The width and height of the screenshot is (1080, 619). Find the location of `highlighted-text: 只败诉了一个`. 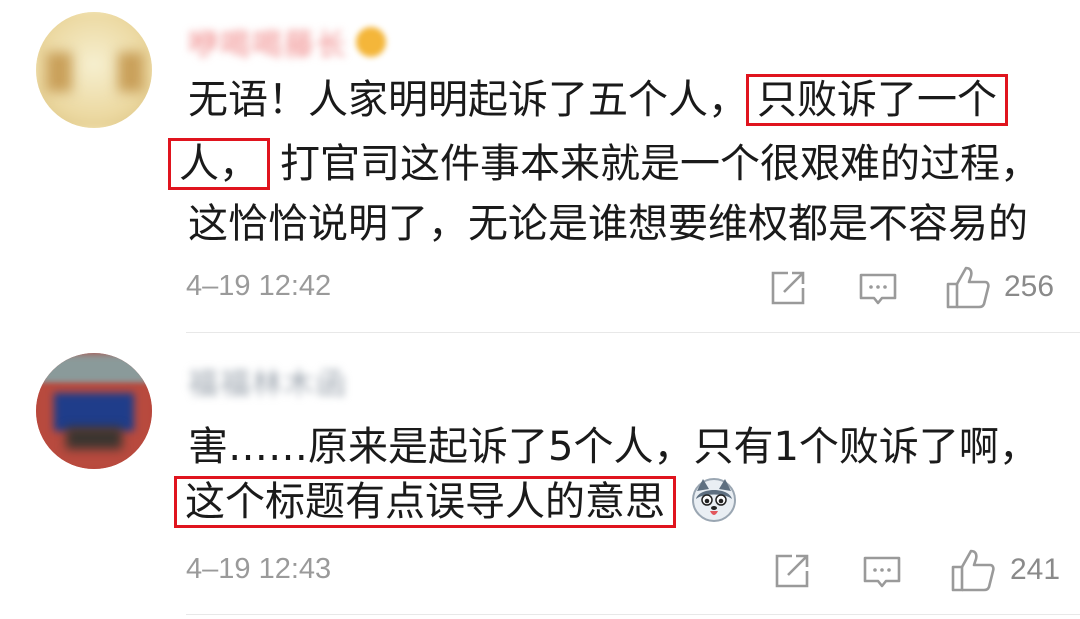

highlighted-text: 只败诉了一个 is located at coordinates (877, 100).